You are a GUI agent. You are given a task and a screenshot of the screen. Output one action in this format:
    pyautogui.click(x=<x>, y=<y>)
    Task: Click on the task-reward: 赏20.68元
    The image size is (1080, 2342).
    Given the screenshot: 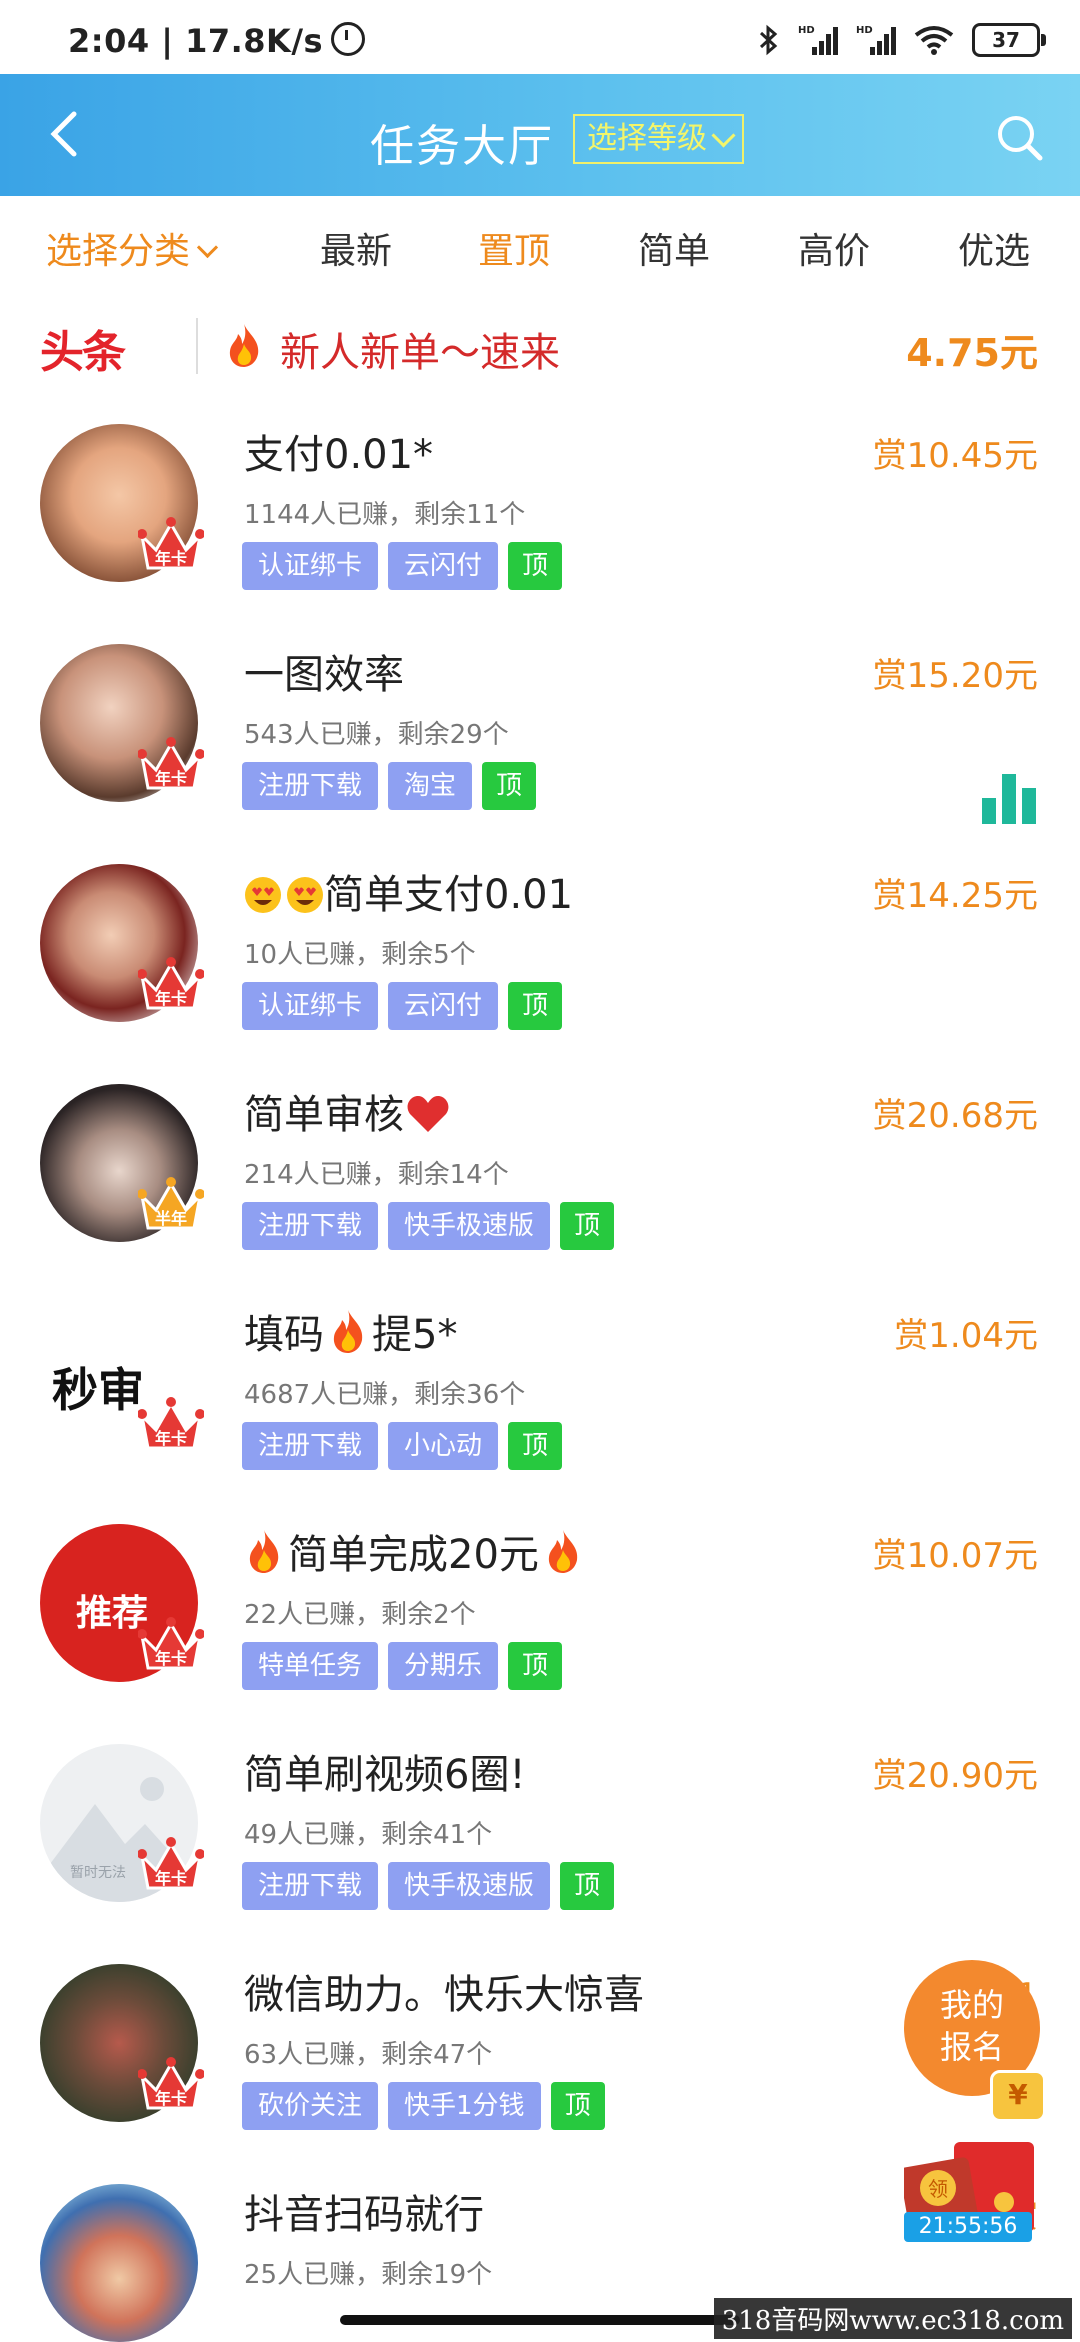 What is the action you would take?
    pyautogui.click(x=955, y=1116)
    